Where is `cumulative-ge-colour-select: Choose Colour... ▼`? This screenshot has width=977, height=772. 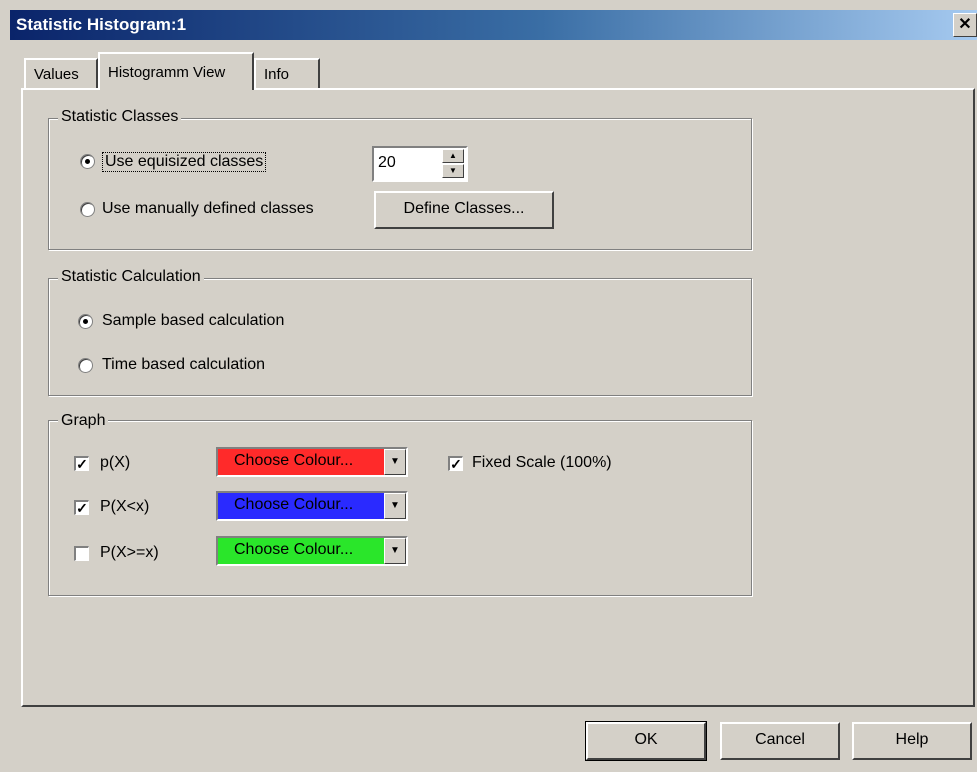 cumulative-ge-colour-select: Choose Colour... ▼ is located at coordinates (312, 551).